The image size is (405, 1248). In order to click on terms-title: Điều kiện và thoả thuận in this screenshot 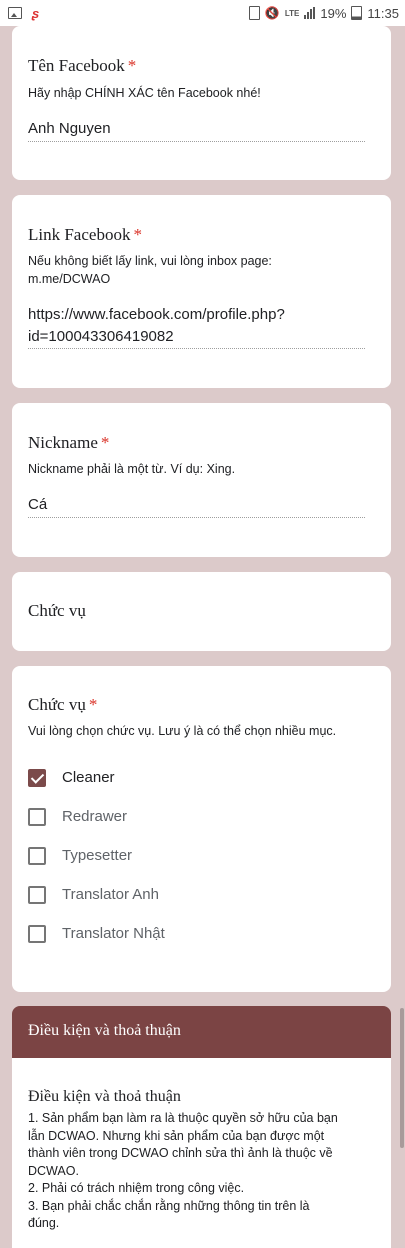, I will do `click(104, 1096)`.